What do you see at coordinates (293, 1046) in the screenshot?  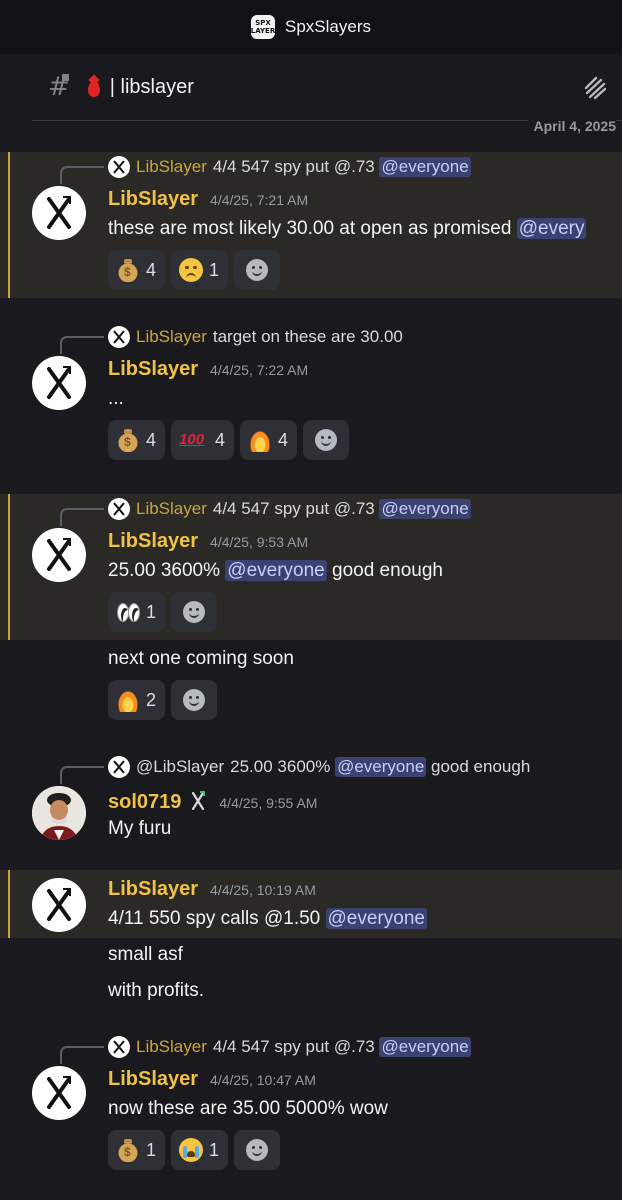 I see `reply-text: 4/4 547 spy put @.73` at bounding box center [293, 1046].